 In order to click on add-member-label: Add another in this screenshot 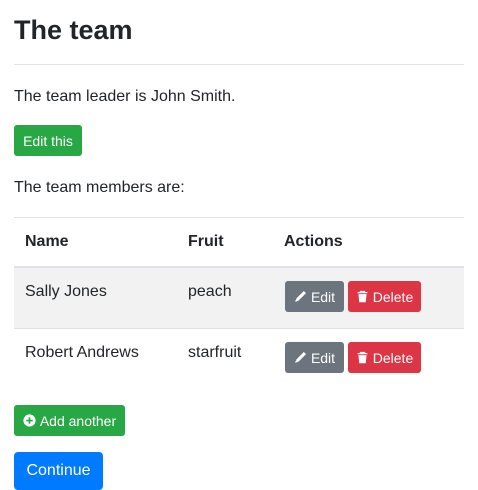, I will do `click(78, 420)`.